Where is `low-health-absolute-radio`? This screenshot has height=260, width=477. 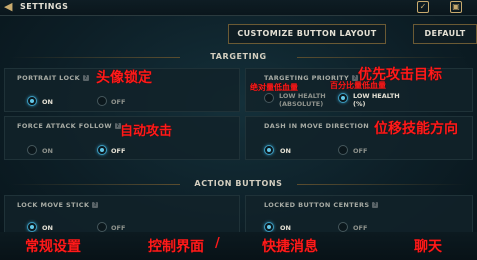 low-health-absolute-radio is located at coordinates (269, 98).